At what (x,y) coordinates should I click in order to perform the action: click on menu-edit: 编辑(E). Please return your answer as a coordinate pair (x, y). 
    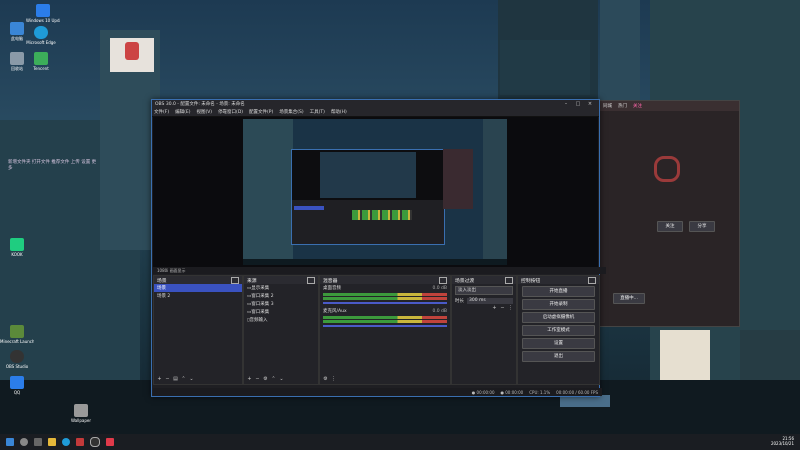
    Looking at the image, I should click on (182, 112).